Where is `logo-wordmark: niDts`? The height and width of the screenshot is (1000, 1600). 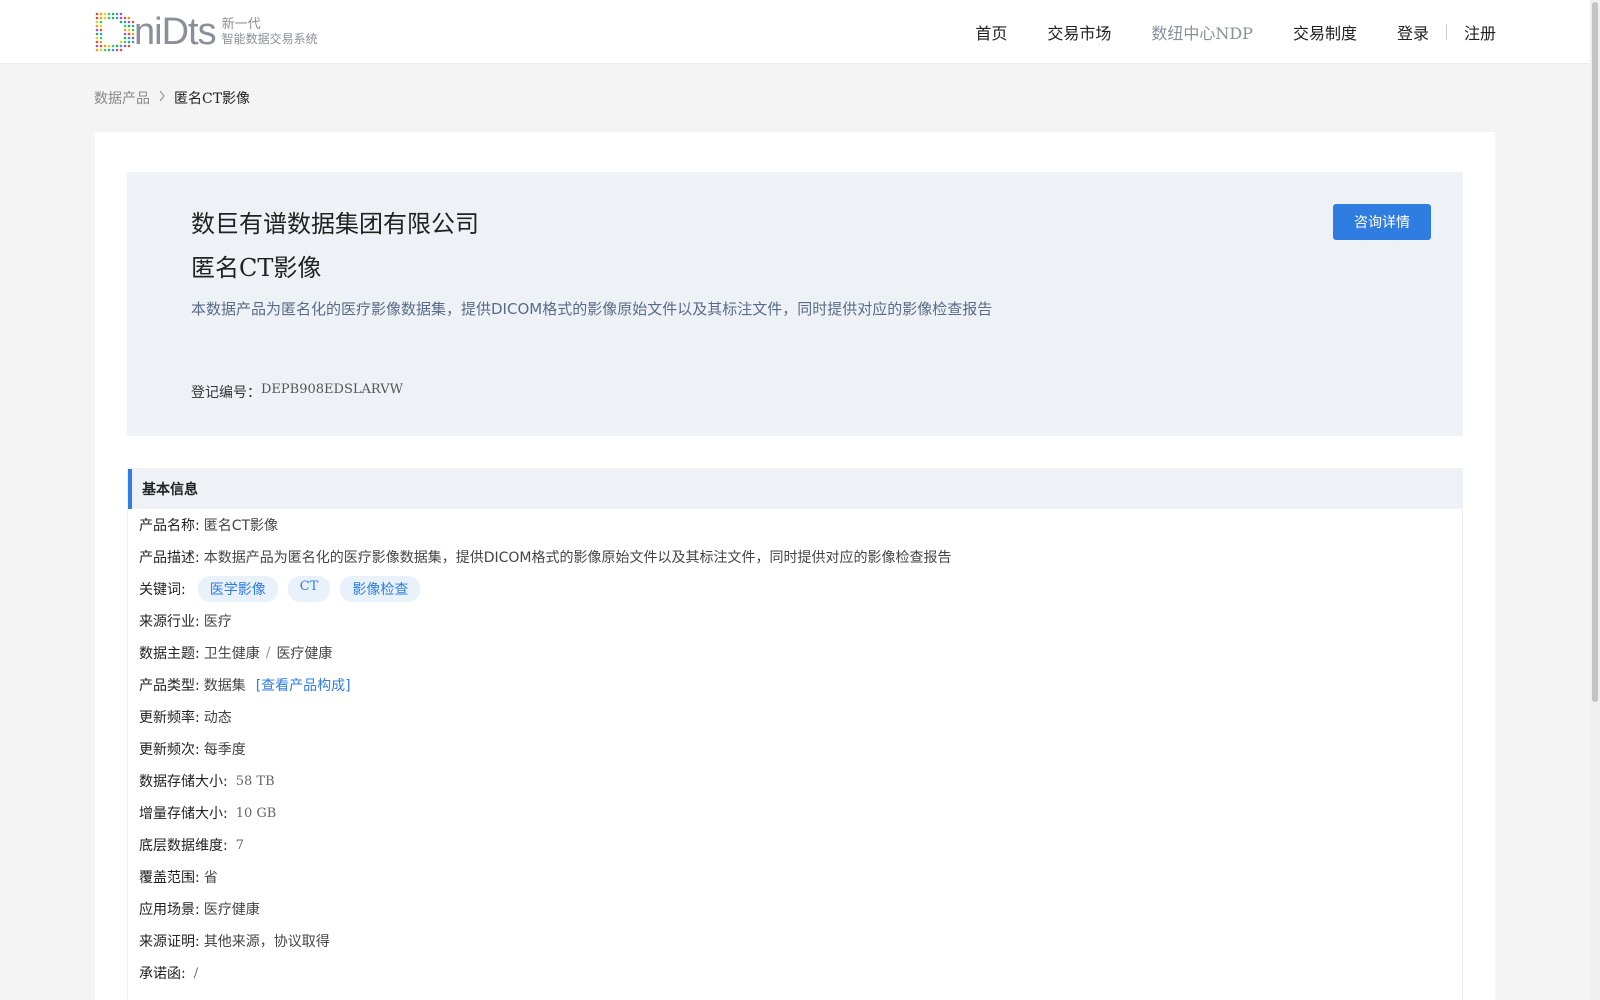 logo-wordmark: niDts is located at coordinates (175, 32).